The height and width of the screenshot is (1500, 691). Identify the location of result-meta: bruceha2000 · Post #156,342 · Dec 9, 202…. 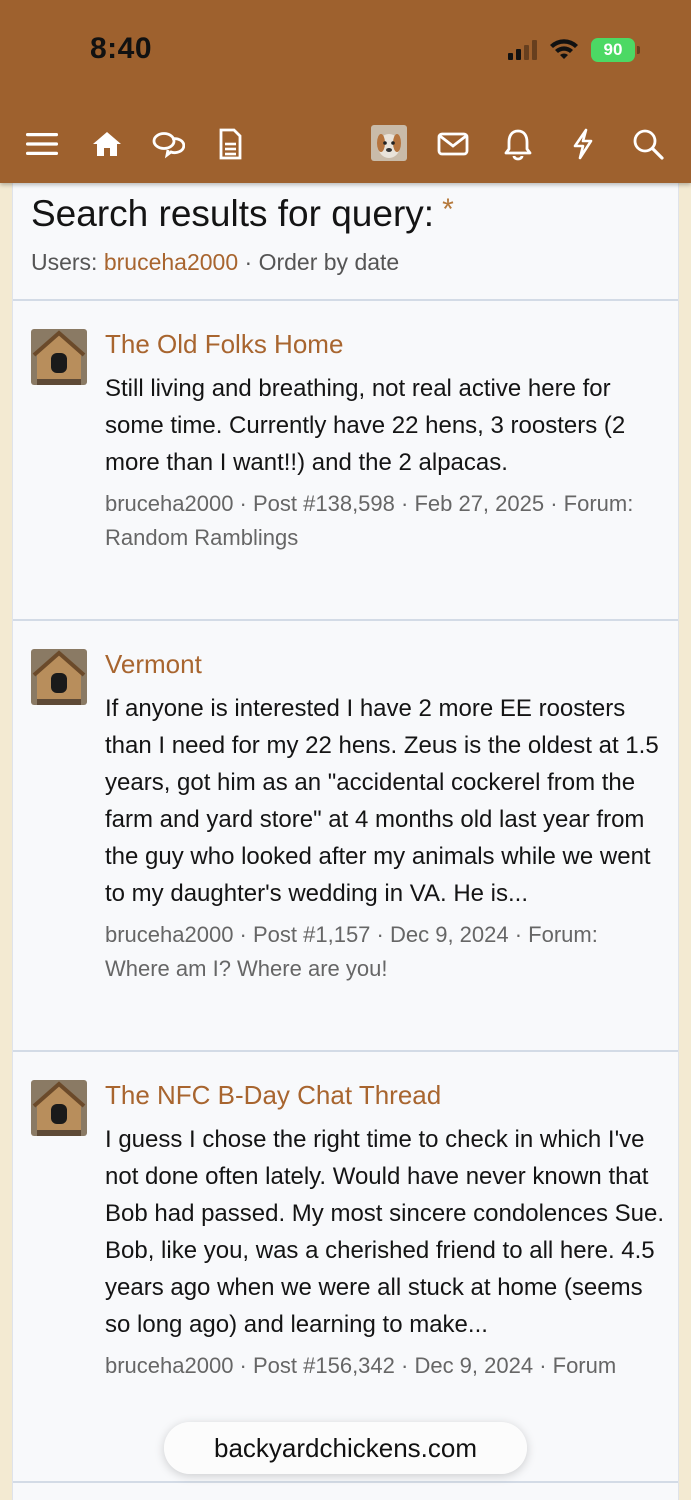
(361, 1365).